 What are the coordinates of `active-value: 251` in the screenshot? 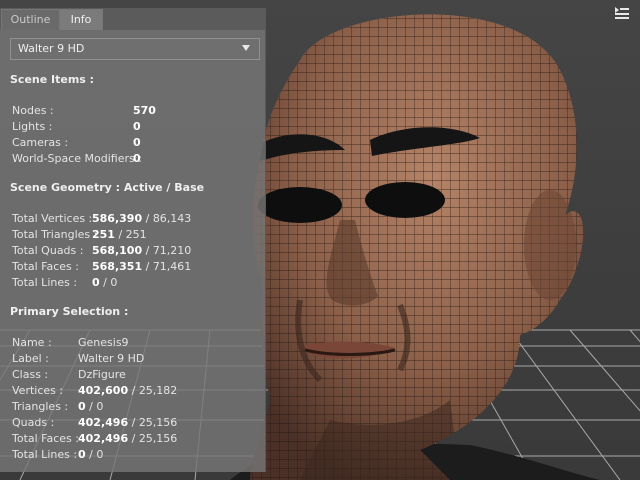 It's located at (103, 234).